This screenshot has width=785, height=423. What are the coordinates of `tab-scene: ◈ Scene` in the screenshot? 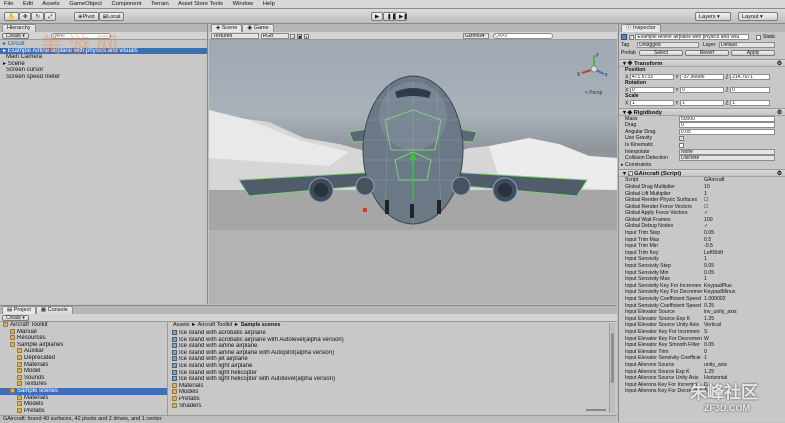 It's located at (227, 28).